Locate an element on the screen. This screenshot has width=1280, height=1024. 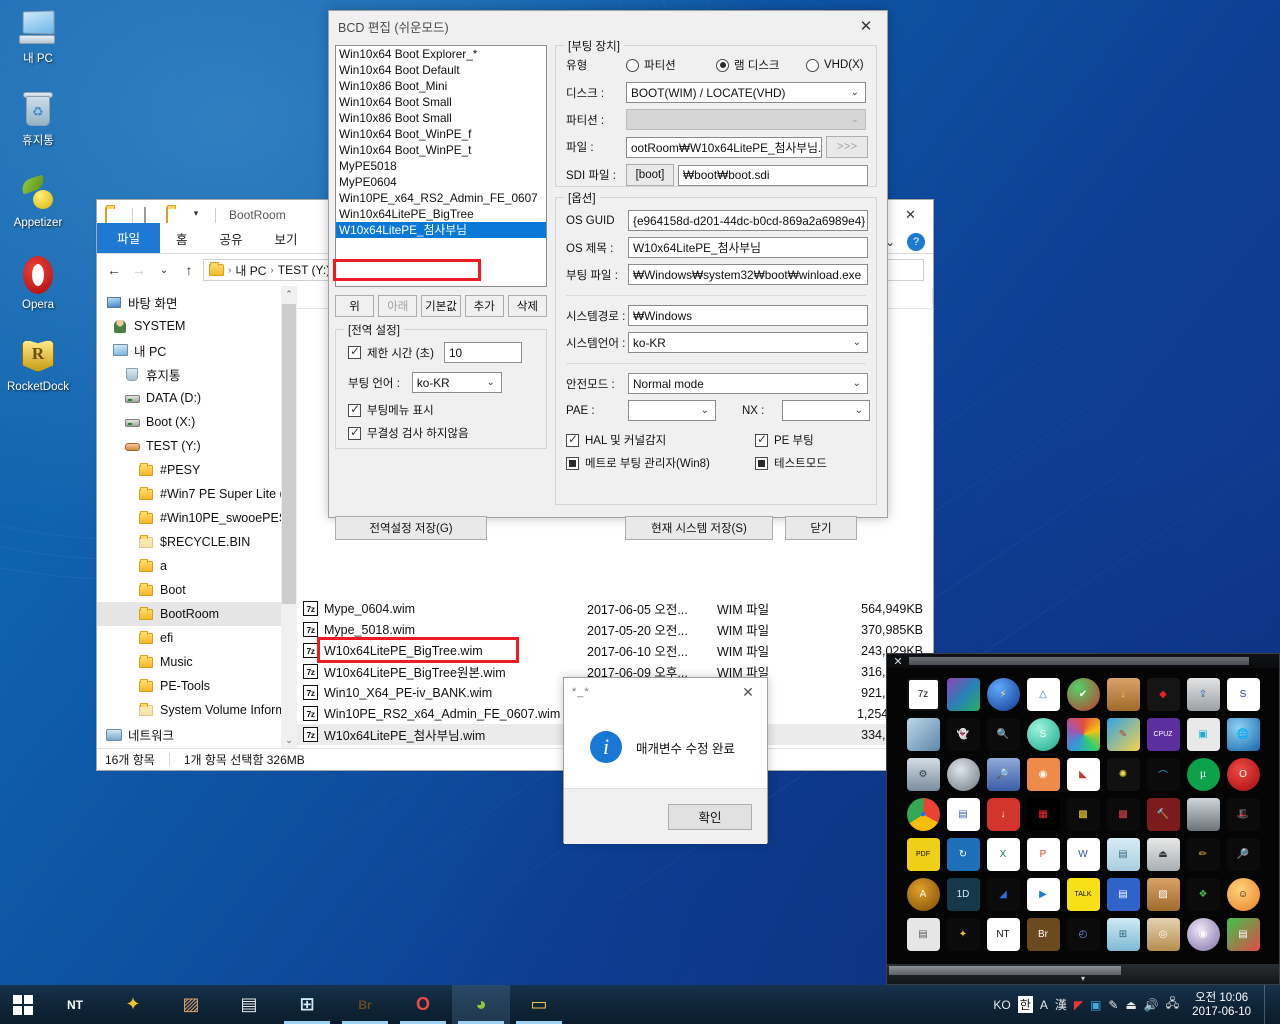
up-button: ↑ is located at coordinates (189, 270).